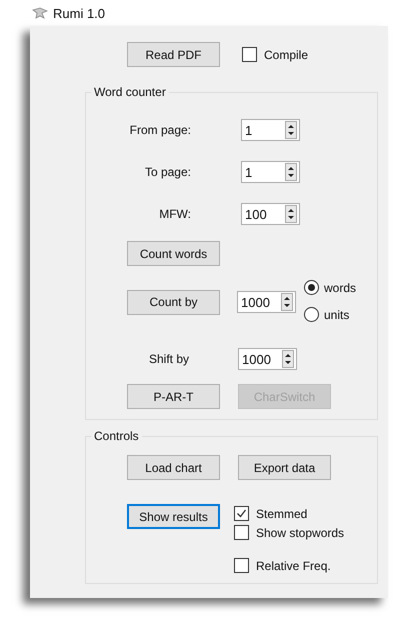 Image resolution: width=411 pixels, height=625 pixels. I want to click on count-words-button: Count words, so click(173, 253).